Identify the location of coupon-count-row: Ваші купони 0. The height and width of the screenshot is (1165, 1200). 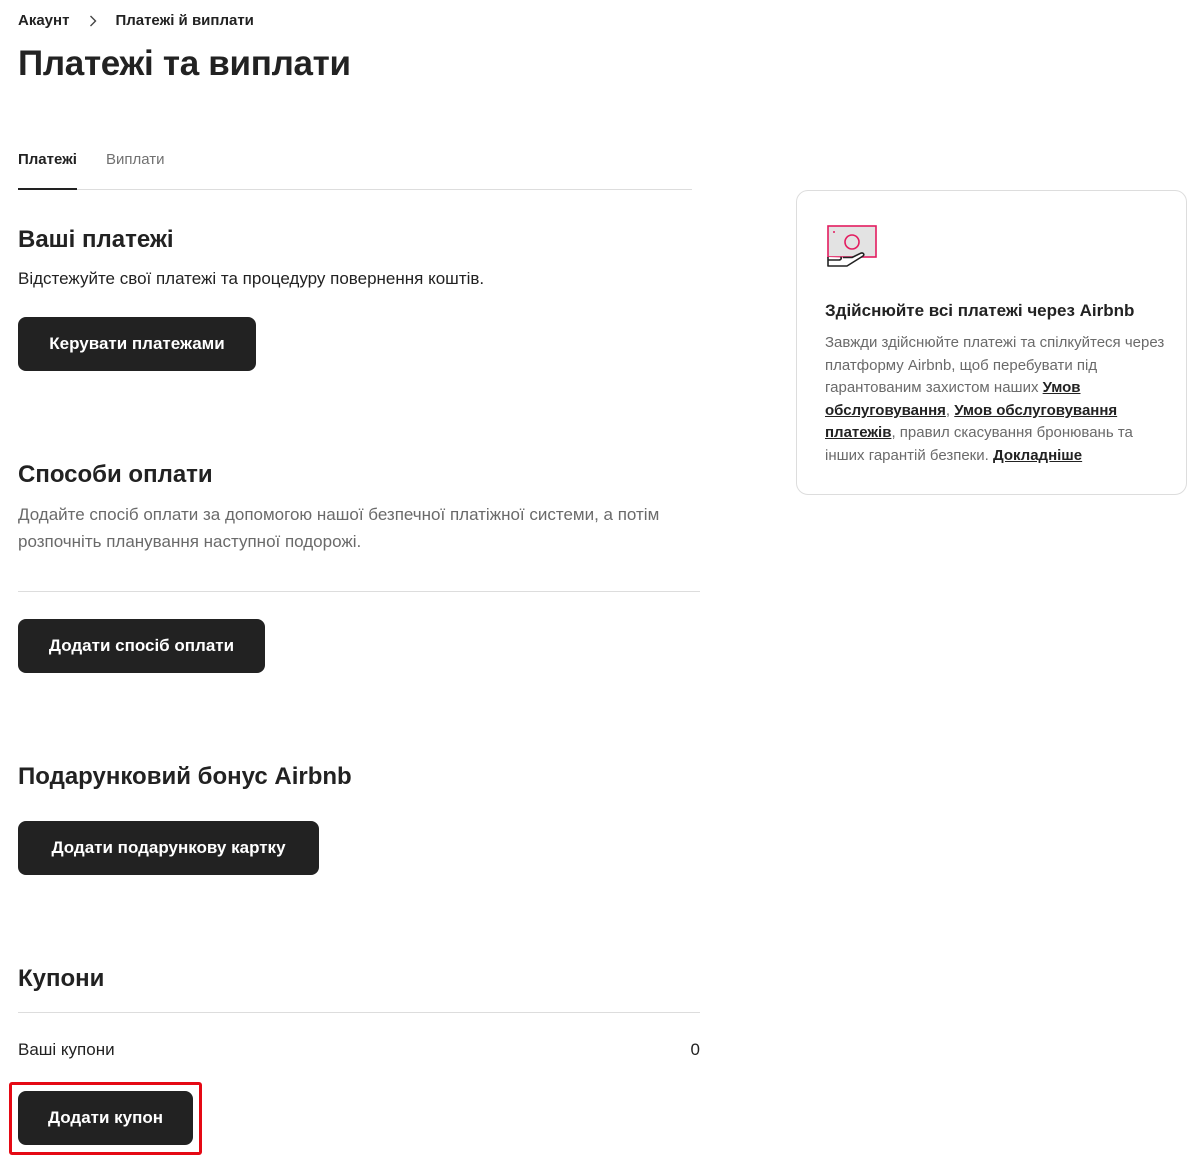
(359, 1050).